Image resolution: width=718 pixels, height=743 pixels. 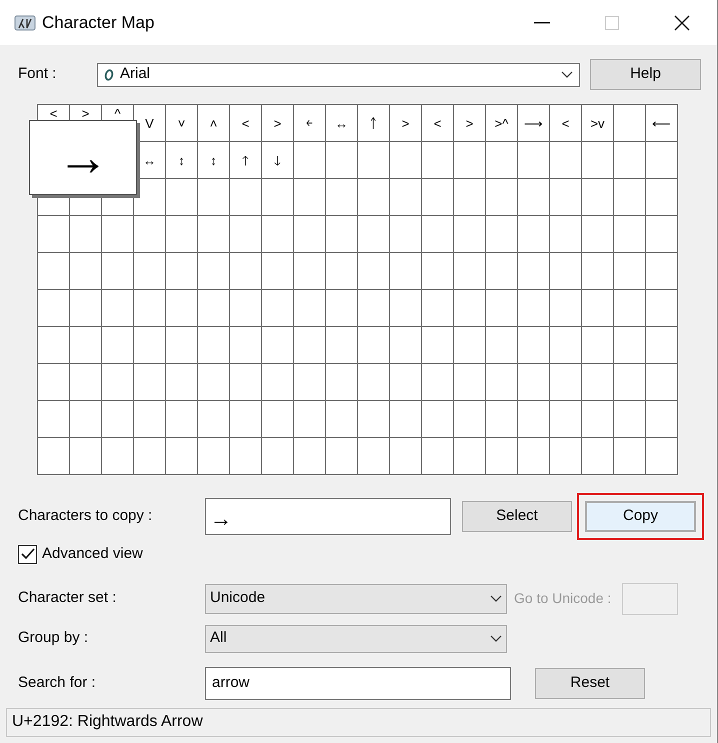 I want to click on character-cell: ˅, so click(x=182, y=123).